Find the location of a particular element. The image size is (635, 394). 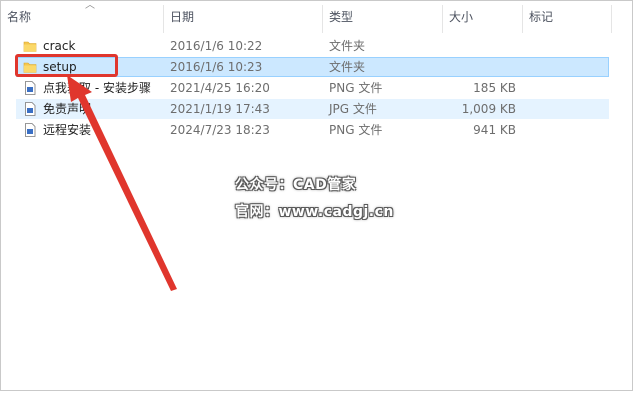

file-date: 2024/7/23 18:23 is located at coordinates (220, 130).